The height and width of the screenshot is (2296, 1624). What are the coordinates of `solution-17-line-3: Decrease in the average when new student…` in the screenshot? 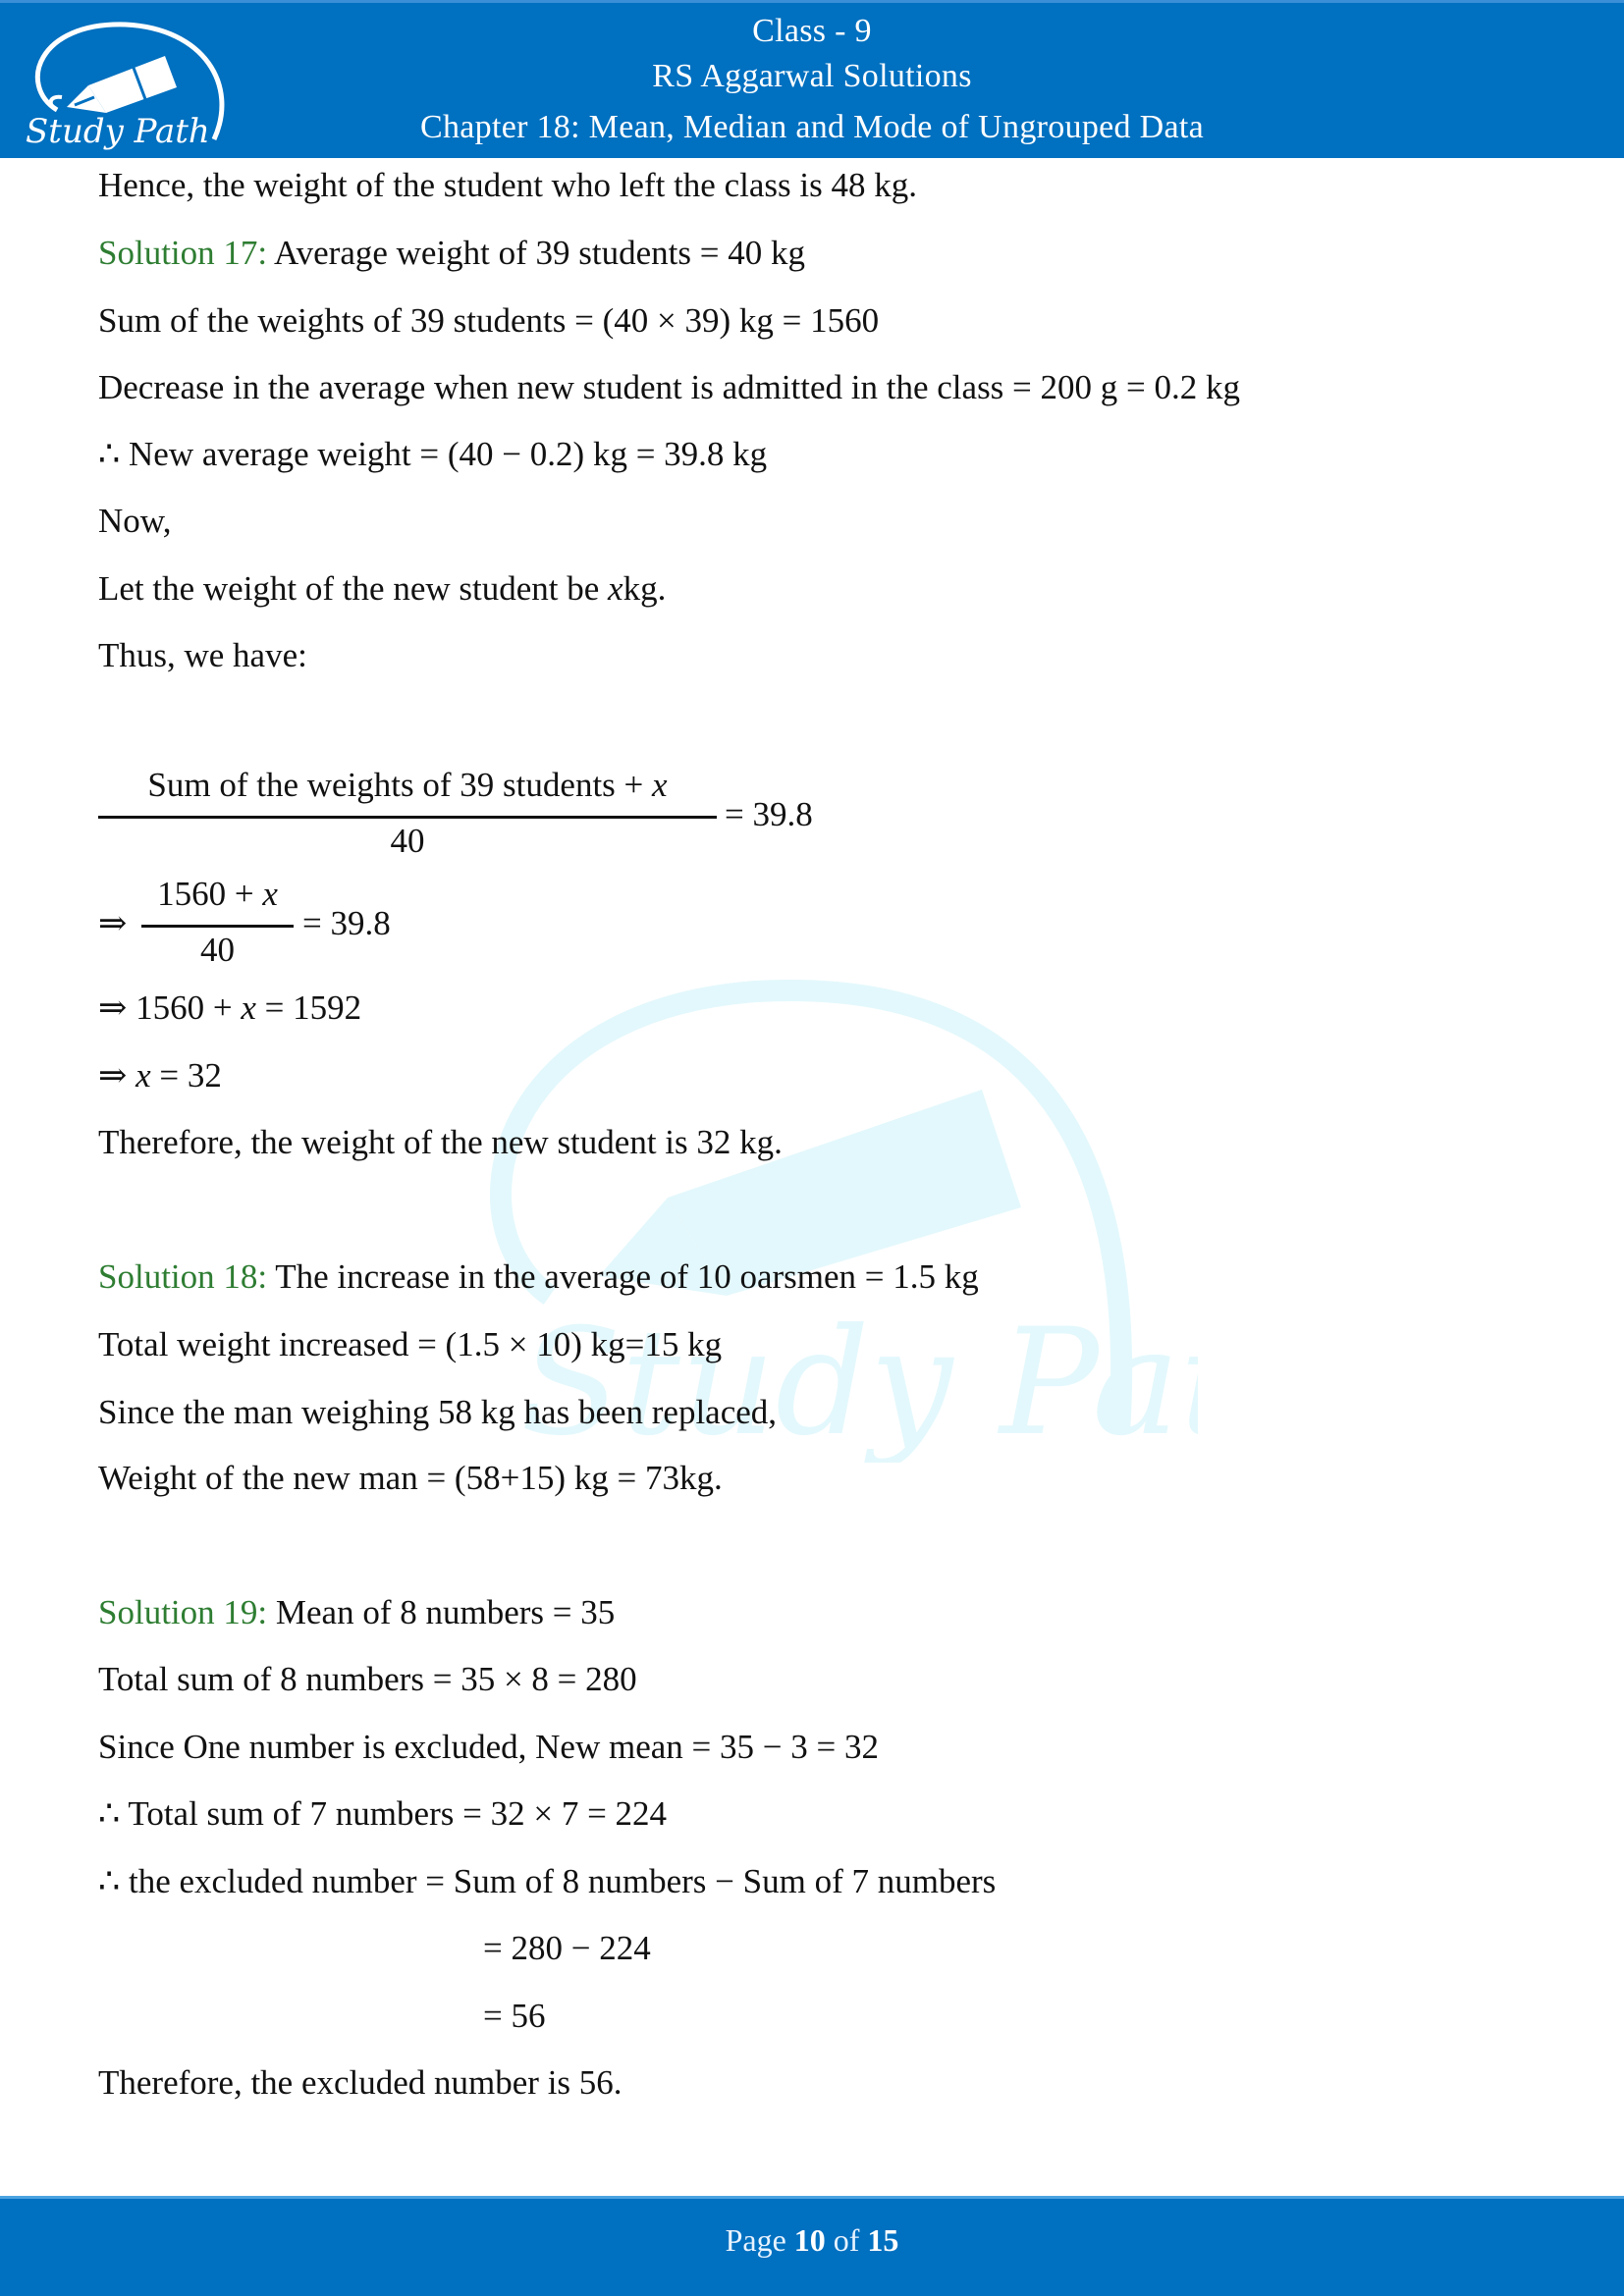 It's located at (669, 387).